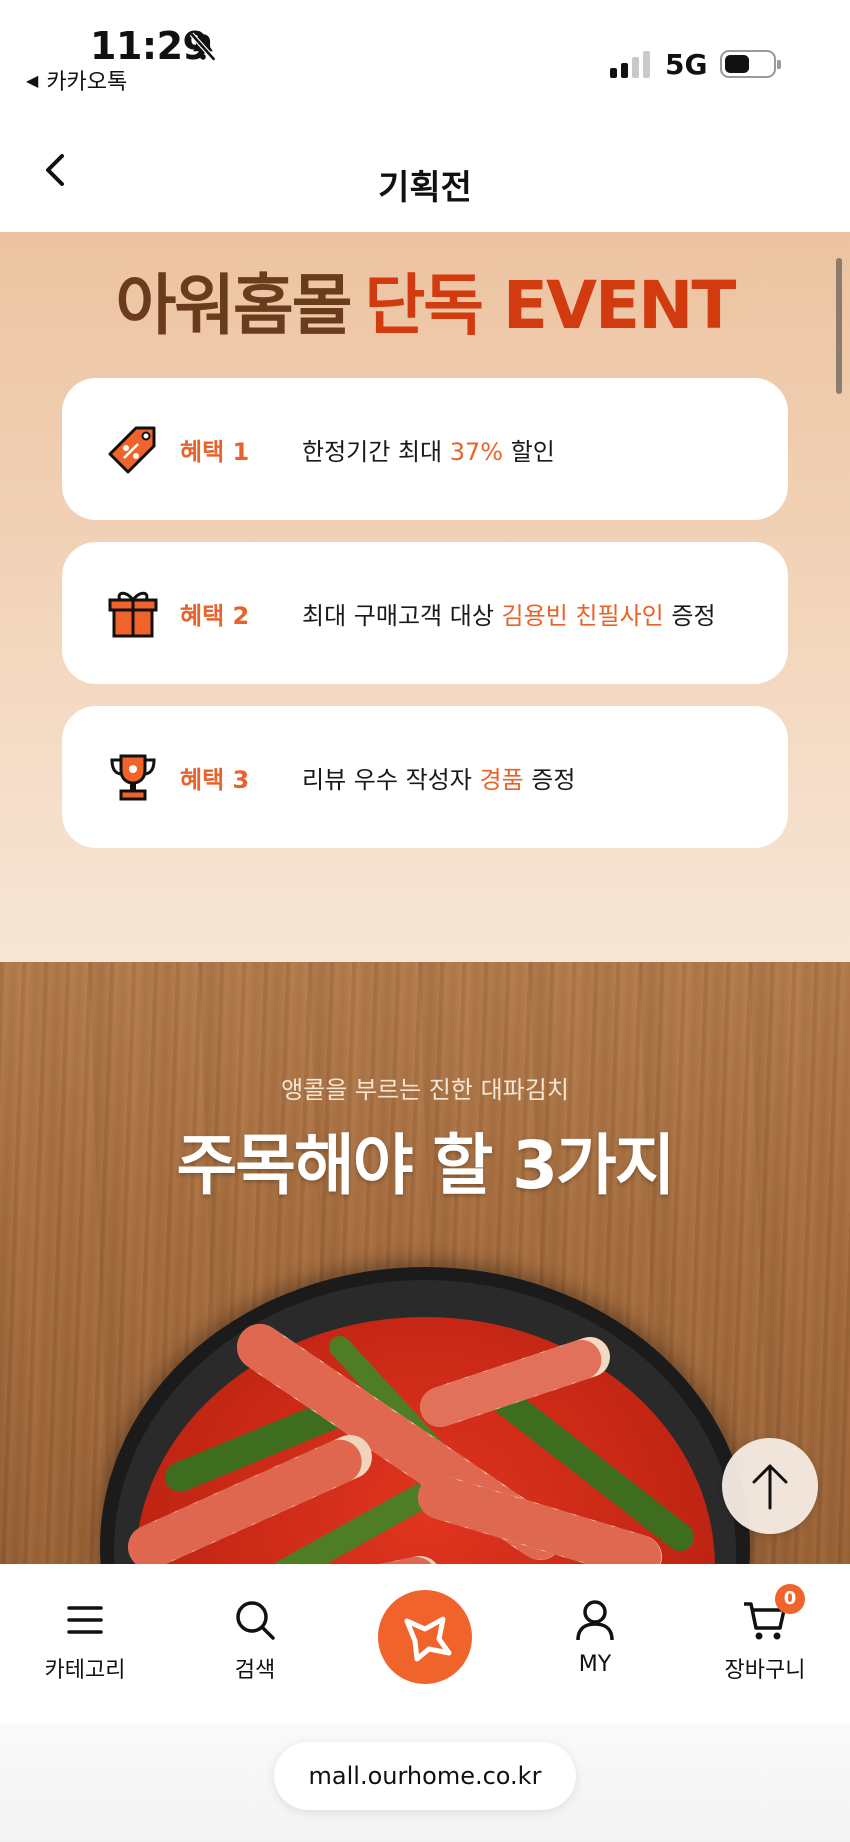 The width and height of the screenshot is (850, 1842). What do you see at coordinates (425, 1776) in the screenshot?
I see `url-bar: mall.ourhome.co.kr` at bounding box center [425, 1776].